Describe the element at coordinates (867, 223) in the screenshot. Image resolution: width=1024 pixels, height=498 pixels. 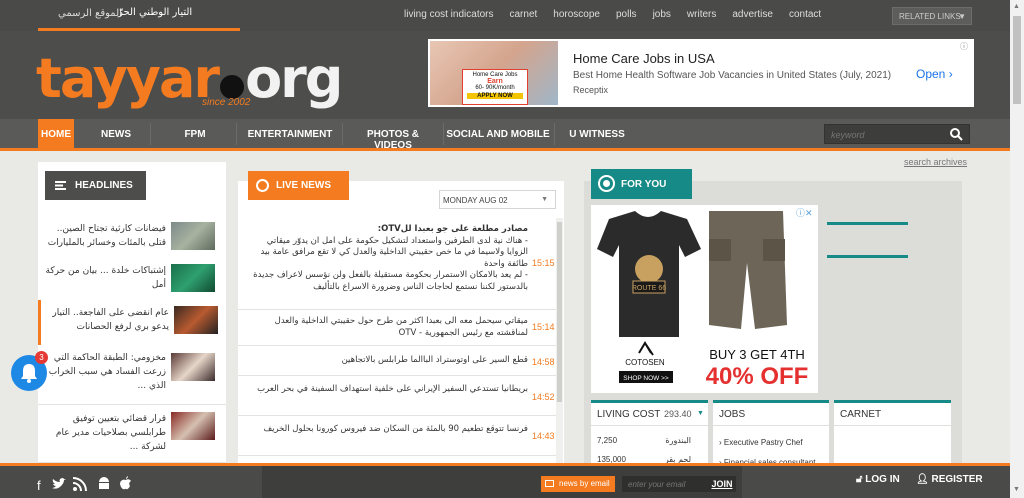
I see `for-you-accent-line` at that location.